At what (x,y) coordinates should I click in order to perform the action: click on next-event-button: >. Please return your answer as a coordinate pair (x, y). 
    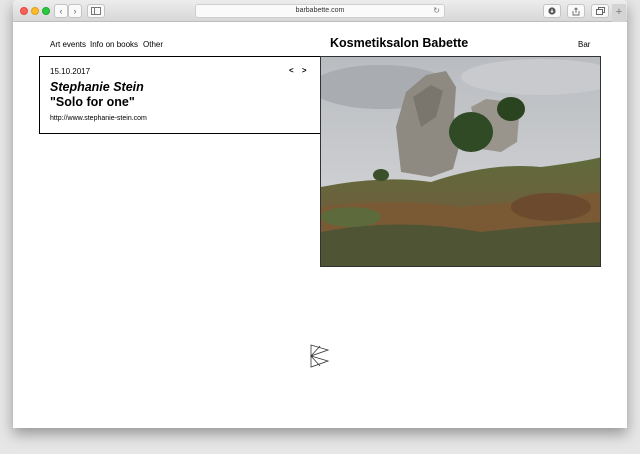
    Looking at the image, I should click on (306, 70).